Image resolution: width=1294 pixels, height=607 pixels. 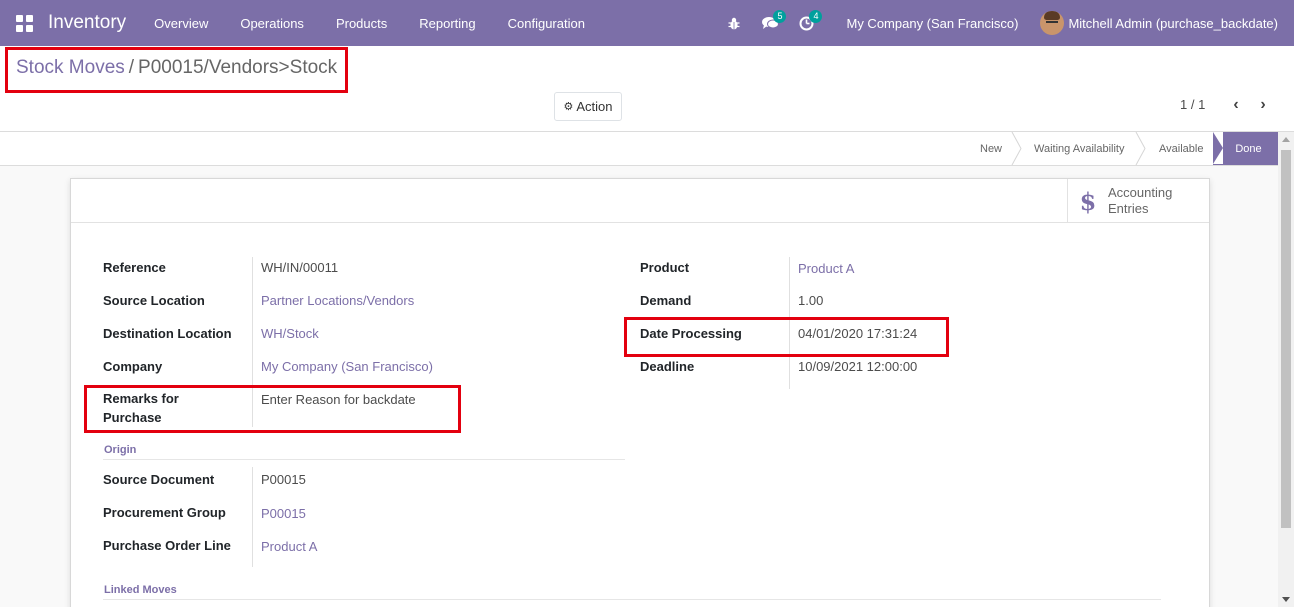 What do you see at coordinates (252, 517) in the screenshot?
I see `origin-group-separator` at bounding box center [252, 517].